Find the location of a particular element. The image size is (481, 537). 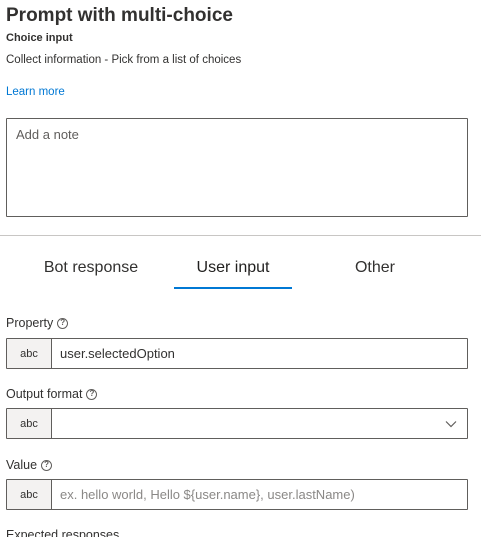

value-label: Value is located at coordinates (22, 465).